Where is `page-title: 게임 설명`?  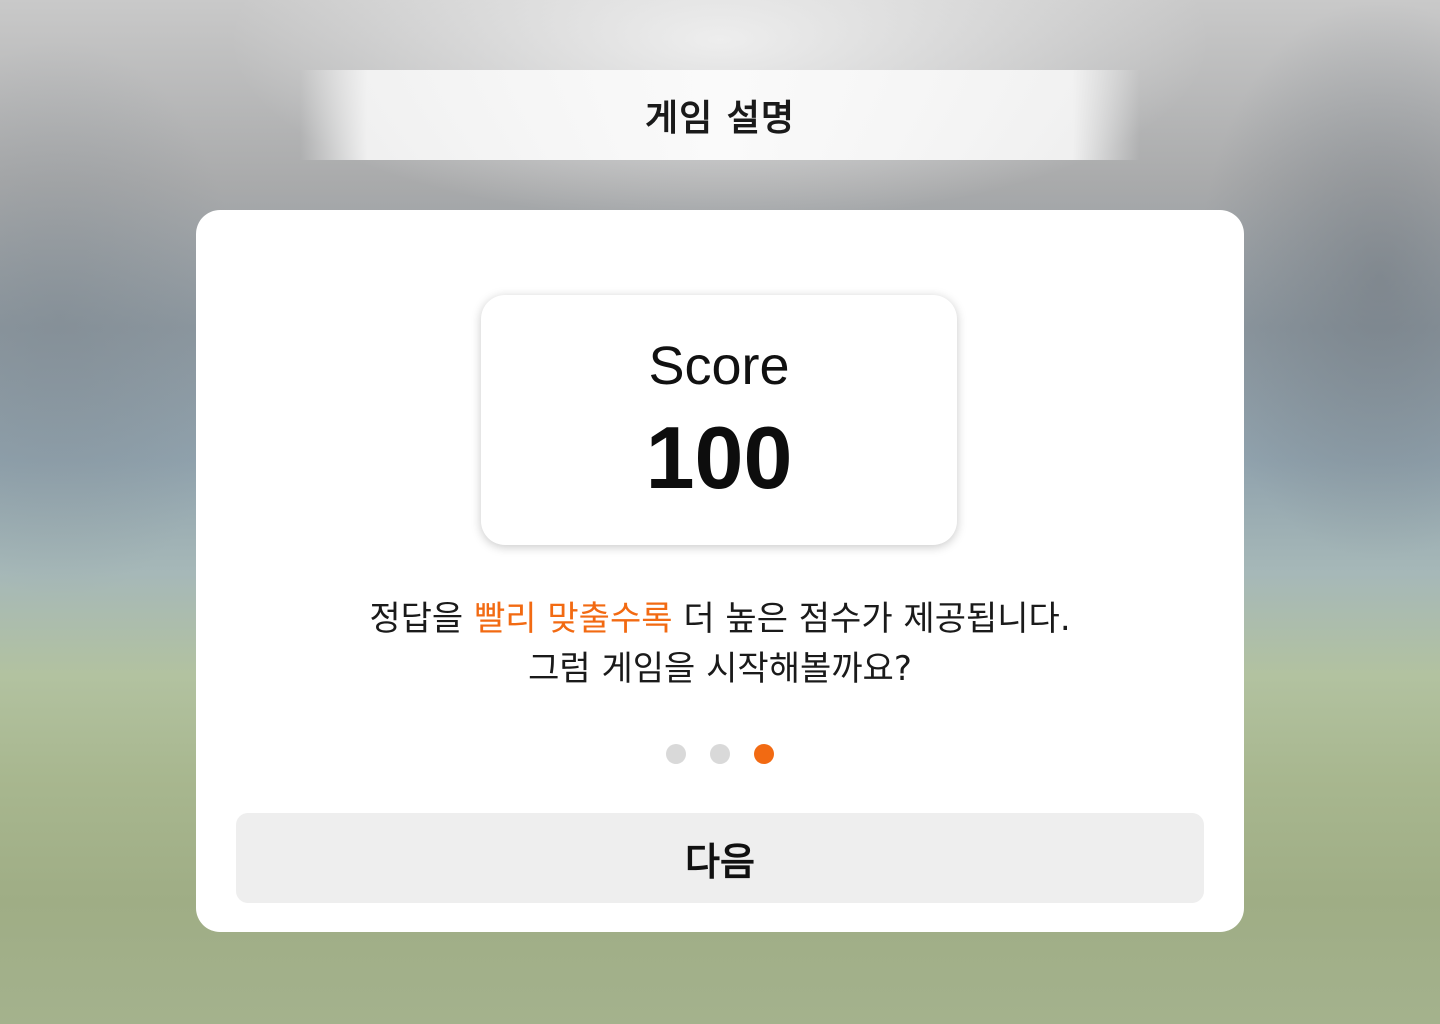
page-title: 게임 설명 is located at coordinates (719, 118).